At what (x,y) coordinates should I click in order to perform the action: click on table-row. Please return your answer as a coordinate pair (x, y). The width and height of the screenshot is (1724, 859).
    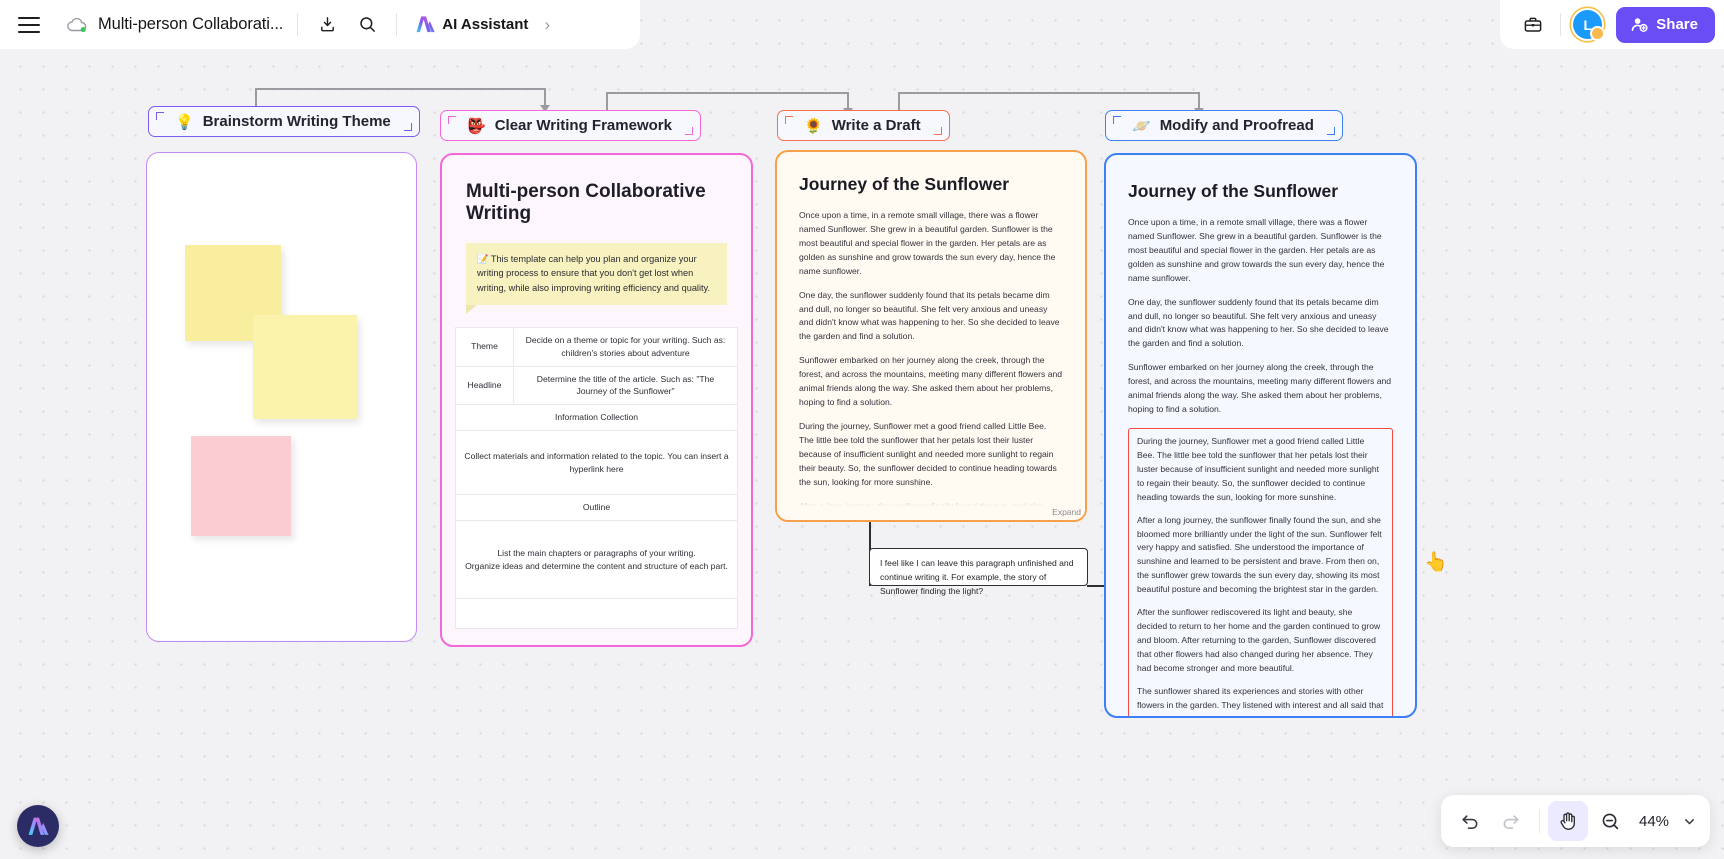
    Looking at the image, I should click on (596, 614).